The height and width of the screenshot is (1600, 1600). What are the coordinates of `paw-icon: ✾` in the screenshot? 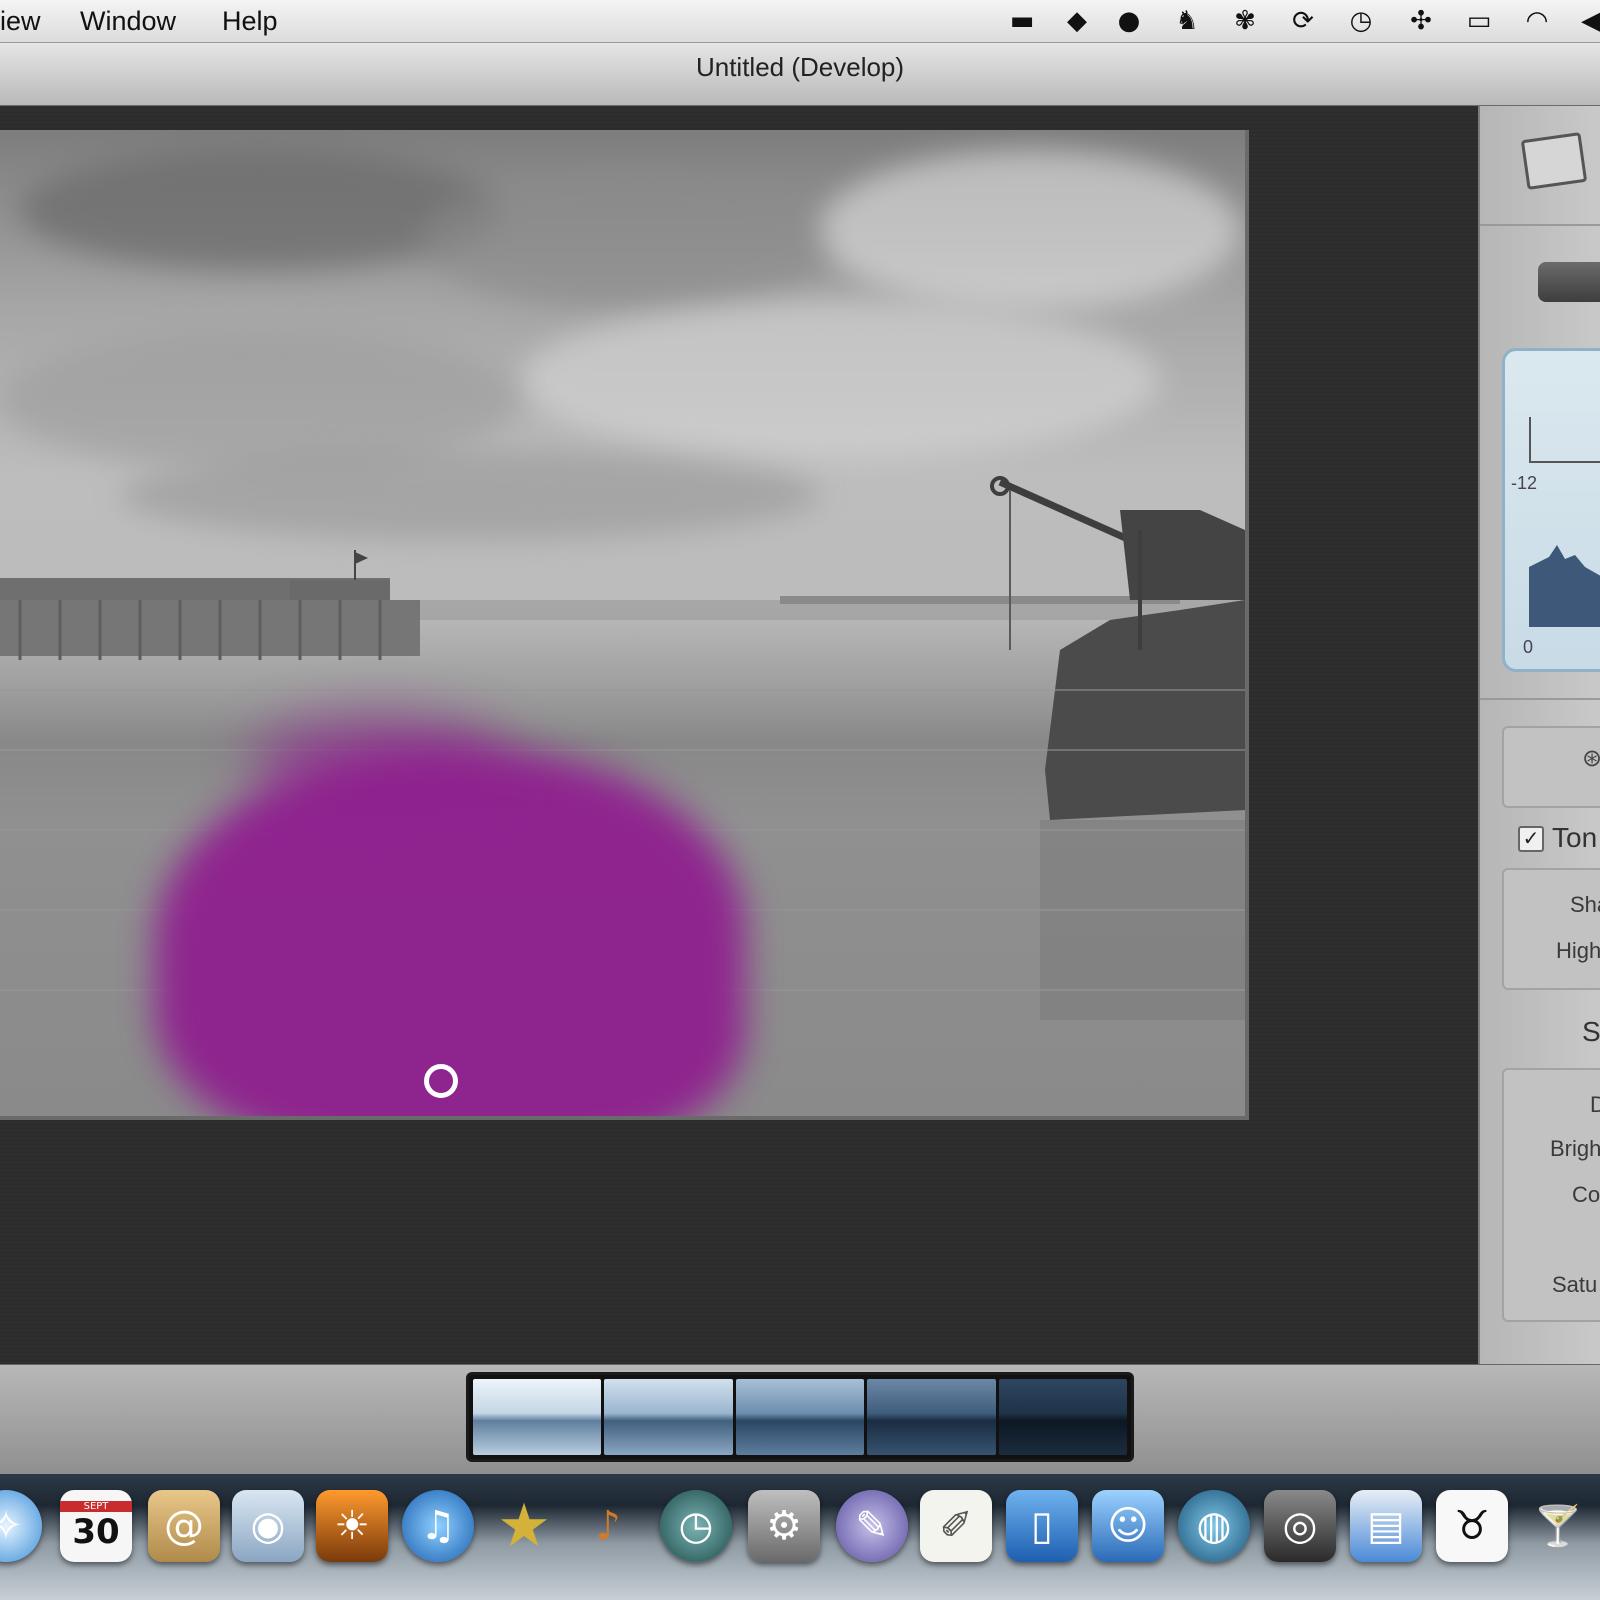 It's located at (1245, 21).